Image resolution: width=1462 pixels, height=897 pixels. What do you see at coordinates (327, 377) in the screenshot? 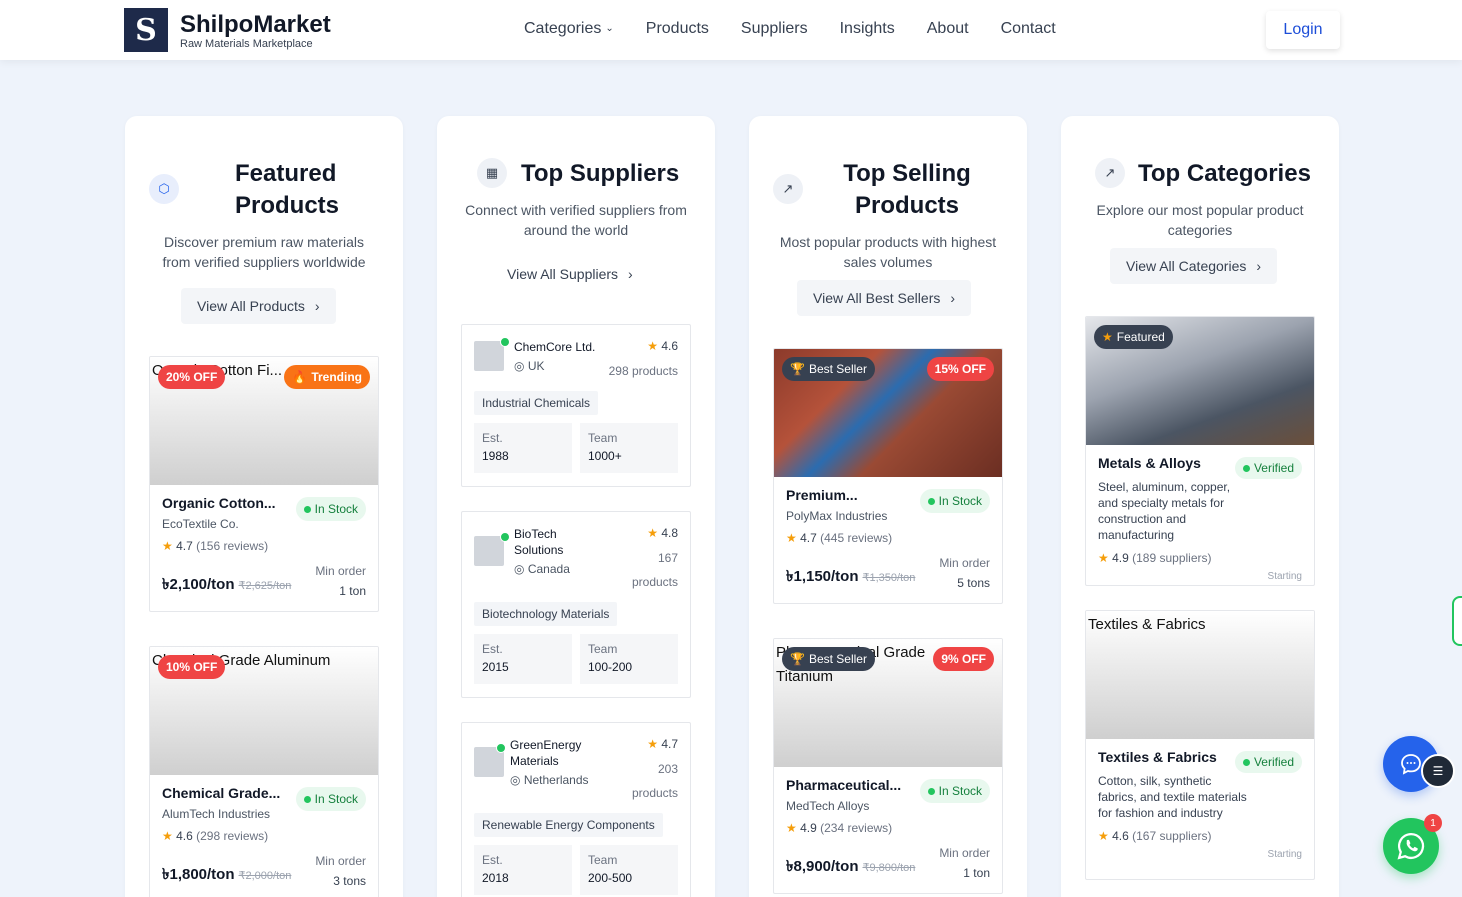
I see `trending-badge: 🔥 Trending` at bounding box center [327, 377].